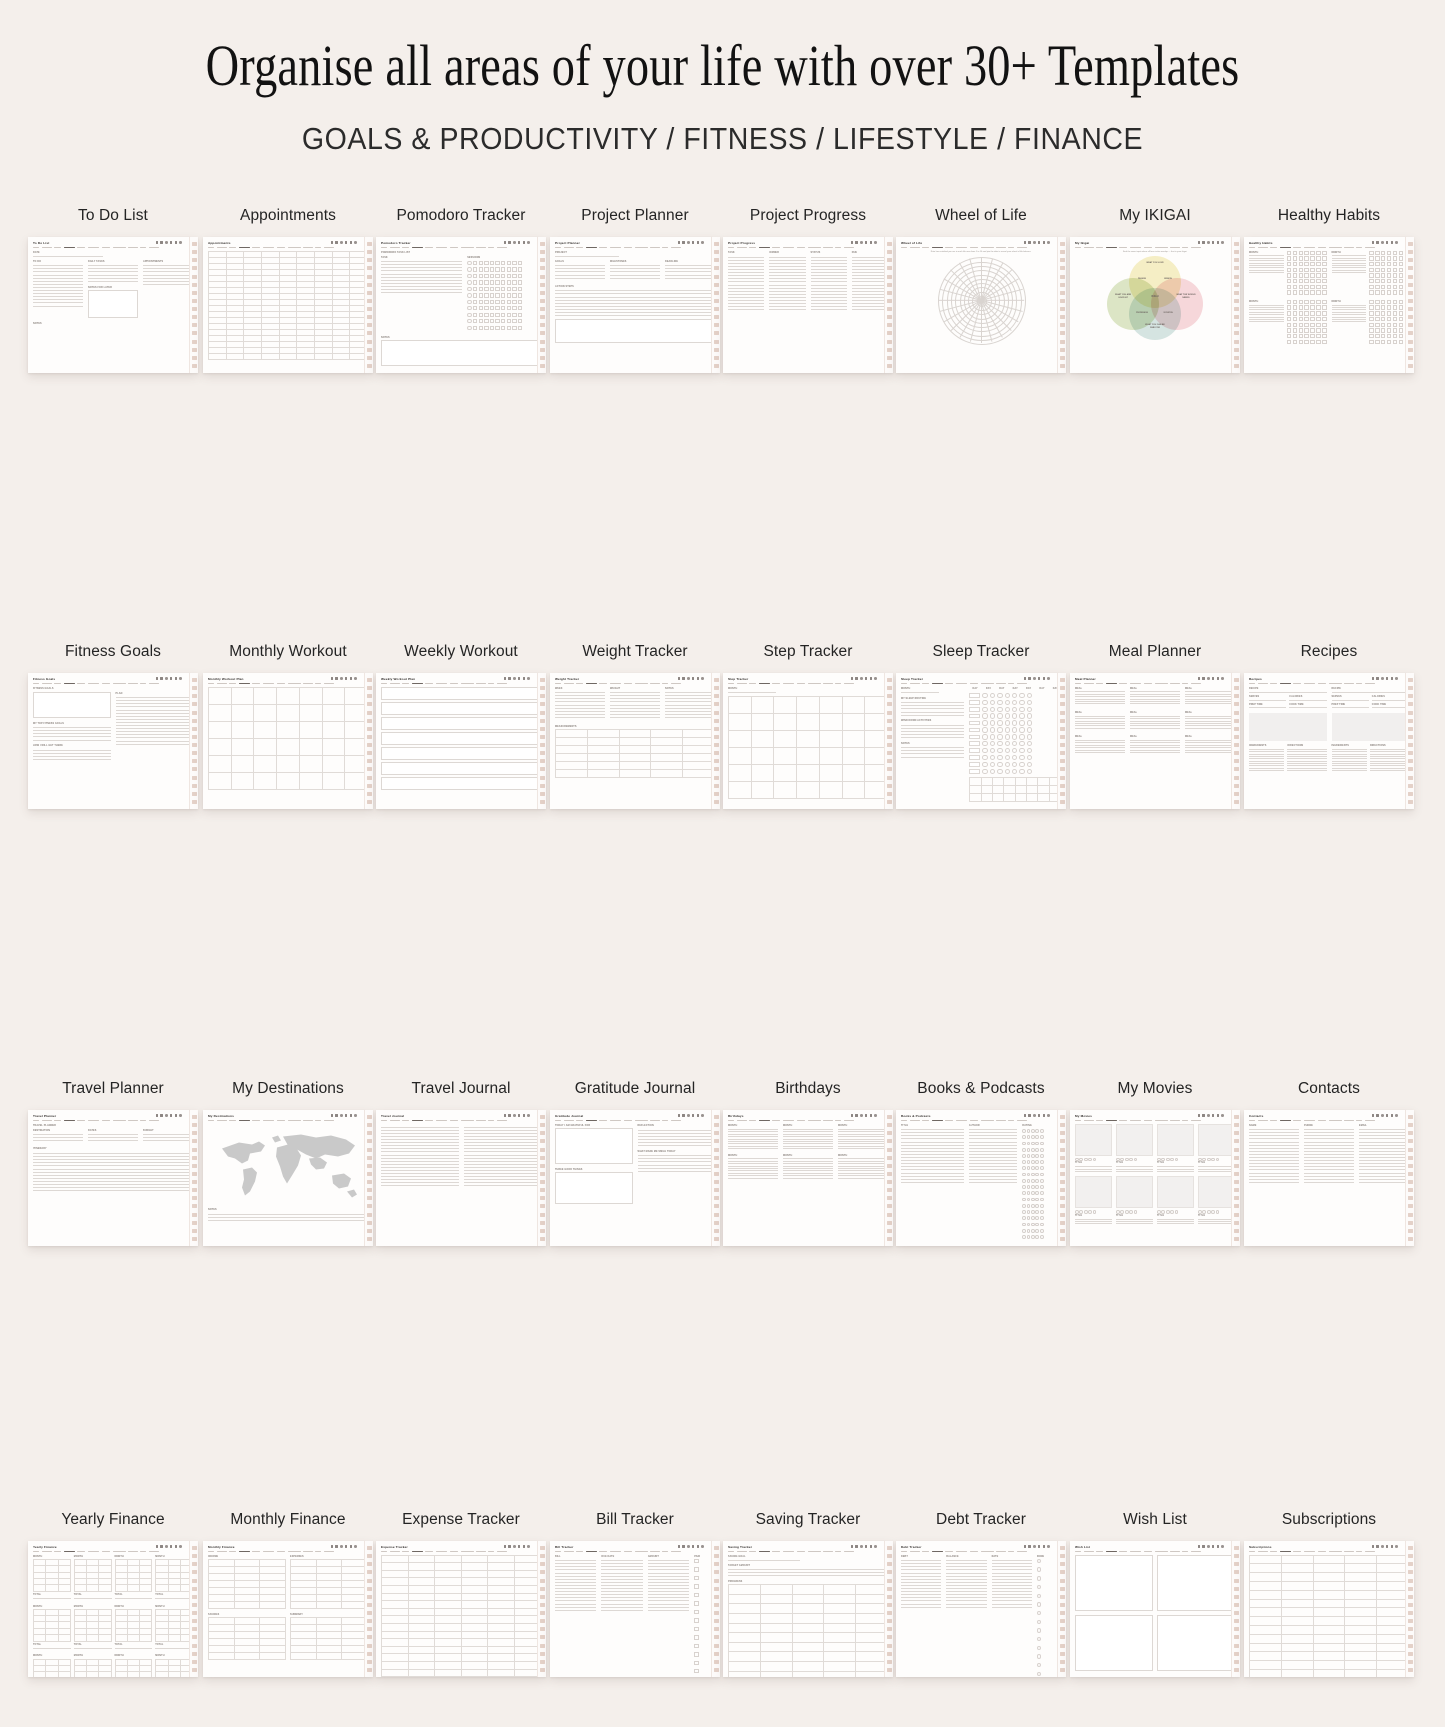 The height and width of the screenshot is (1727, 1445). What do you see at coordinates (1329, 684) in the screenshot?
I see `page-nav` at bounding box center [1329, 684].